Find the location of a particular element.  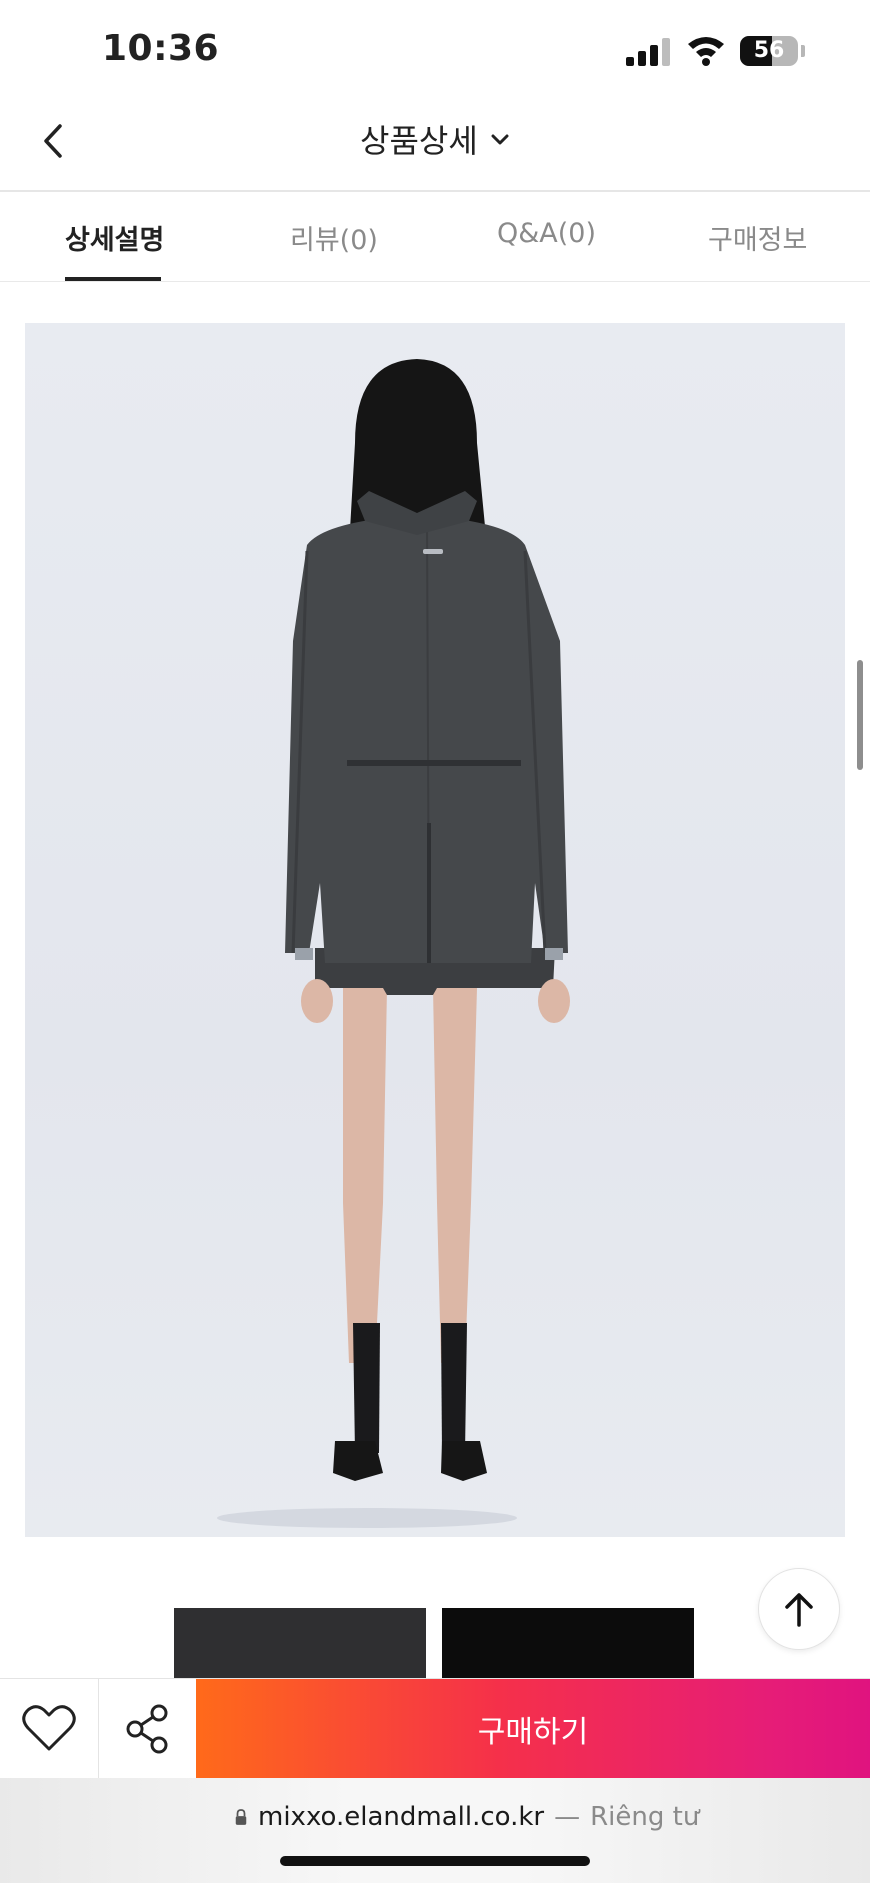

chevron-left-icon is located at coordinates (53, 141).